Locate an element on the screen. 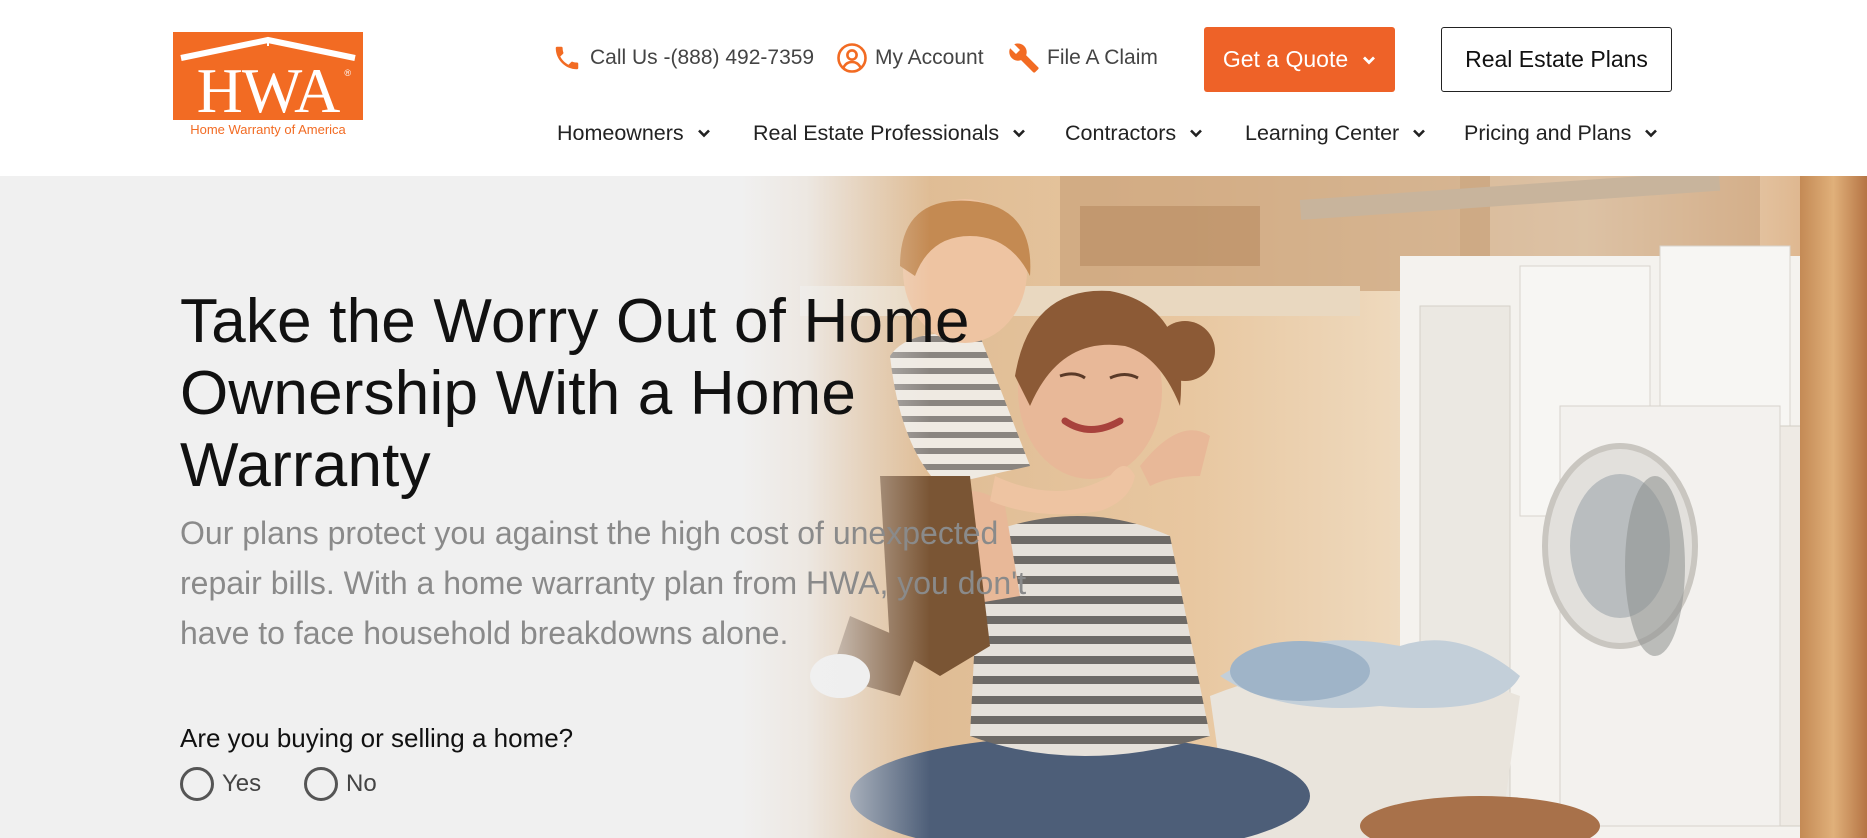 Image resolution: width=1867 pixels, height=838 pixels. nav-homeowners: Homeowners is located at coordinates (634, 133).